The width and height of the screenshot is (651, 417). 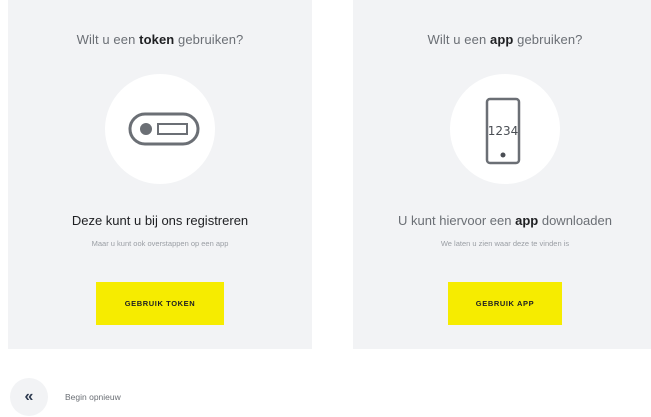 What do you see at coordinates (505, 243) in the screenshot?
I see `app-subline: We laten u zien waar deze te vinden is` at bounding box center [505, 243].